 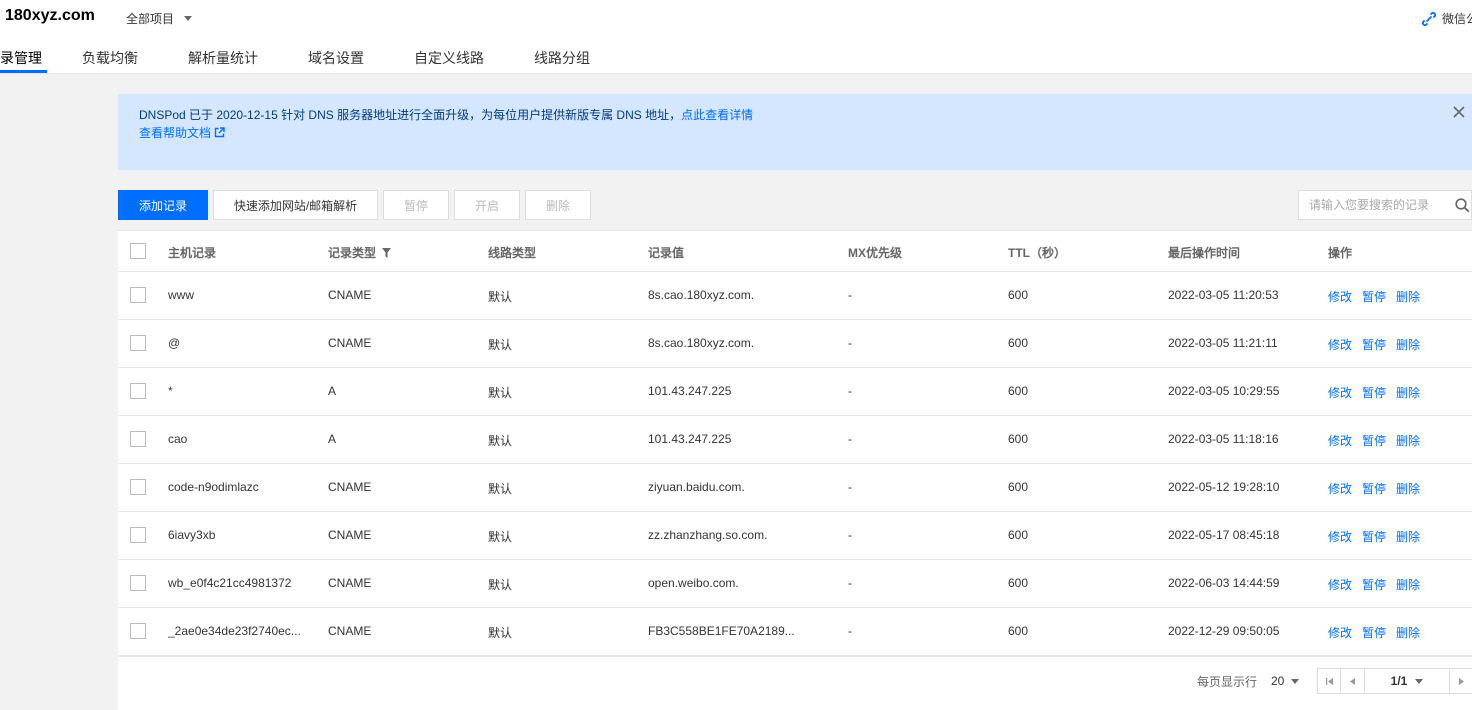 What do you see at coordinates (666, 253) in the screenshot?
I see `col-value: 记录值` at bounding box center [666, 253].